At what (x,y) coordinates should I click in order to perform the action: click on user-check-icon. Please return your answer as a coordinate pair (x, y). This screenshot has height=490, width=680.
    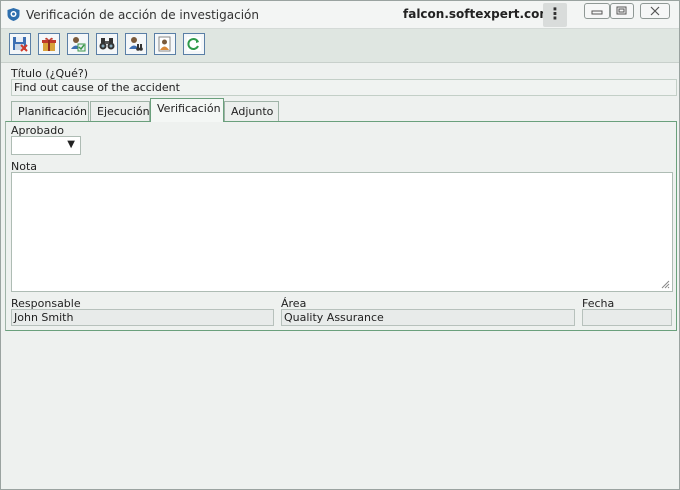
    Looking at the image, I should click on (78, 44).